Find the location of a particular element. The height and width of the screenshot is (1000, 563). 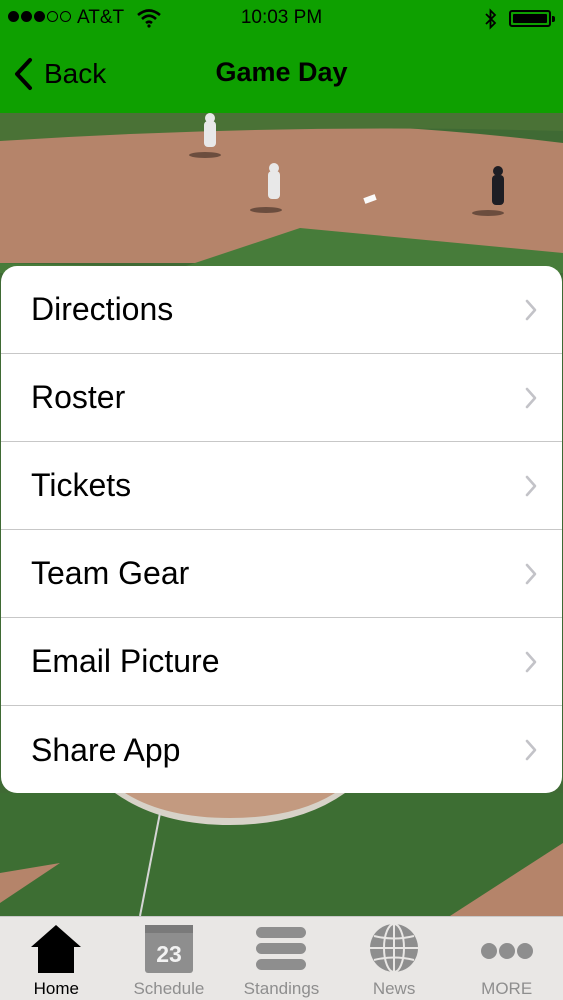

tab-standings: Standings is located at coordinates (281, 958).